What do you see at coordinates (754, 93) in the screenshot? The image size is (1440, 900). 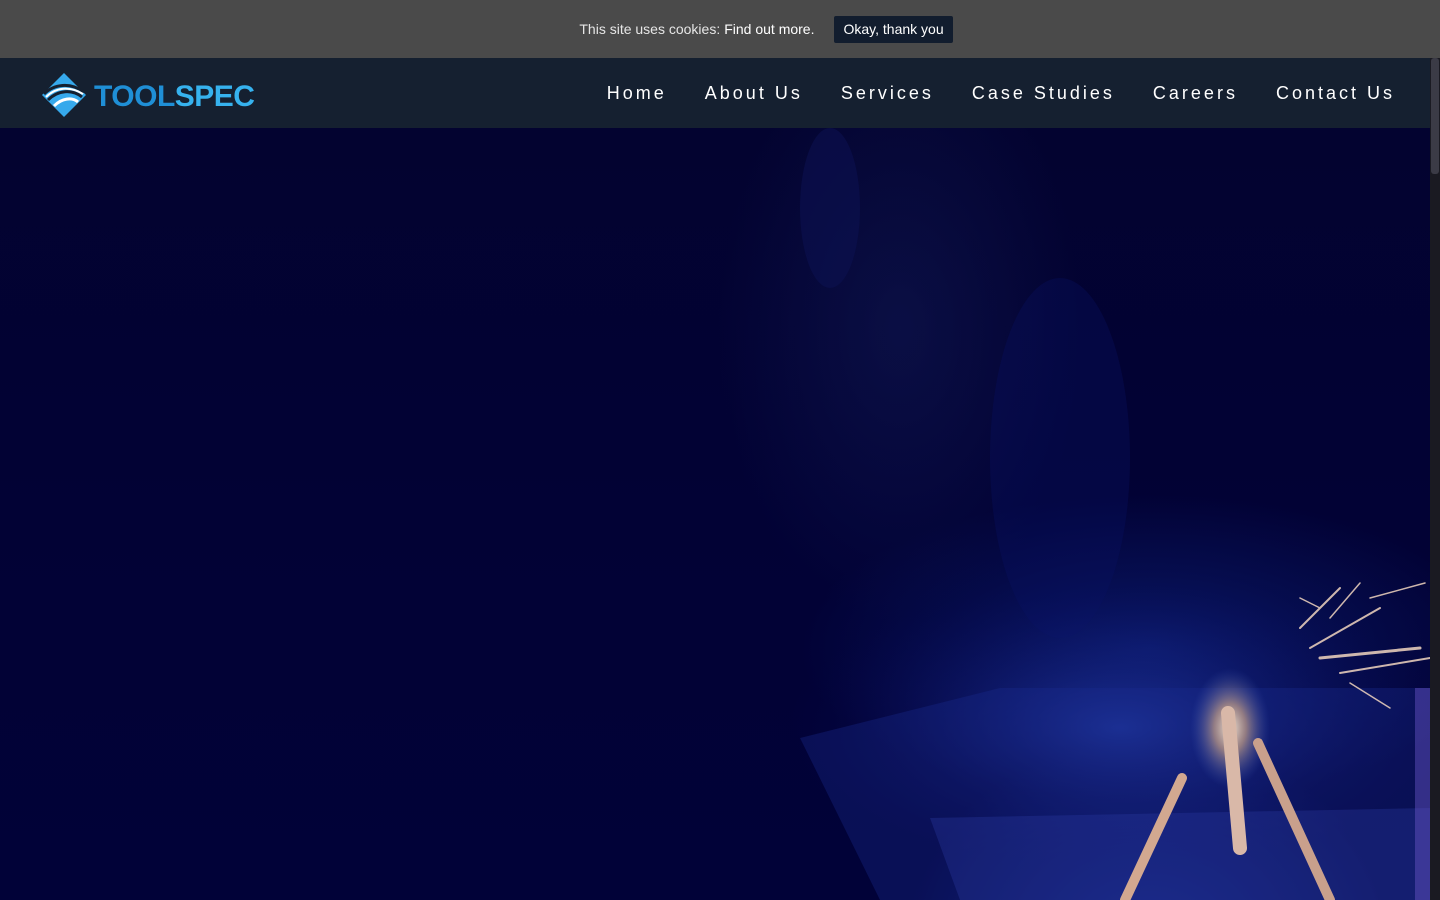 I see `nav-item-about-us: About Us` at bounding box center [754, 93].